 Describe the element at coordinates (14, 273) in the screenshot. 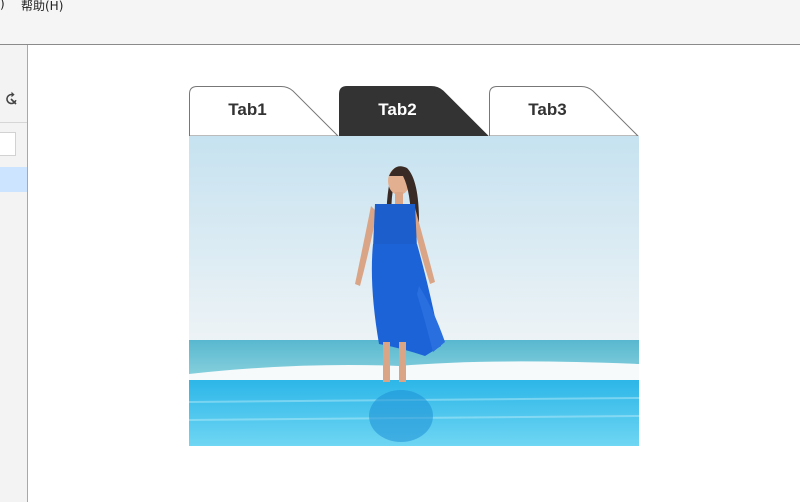

I see `left-panel` at that location.